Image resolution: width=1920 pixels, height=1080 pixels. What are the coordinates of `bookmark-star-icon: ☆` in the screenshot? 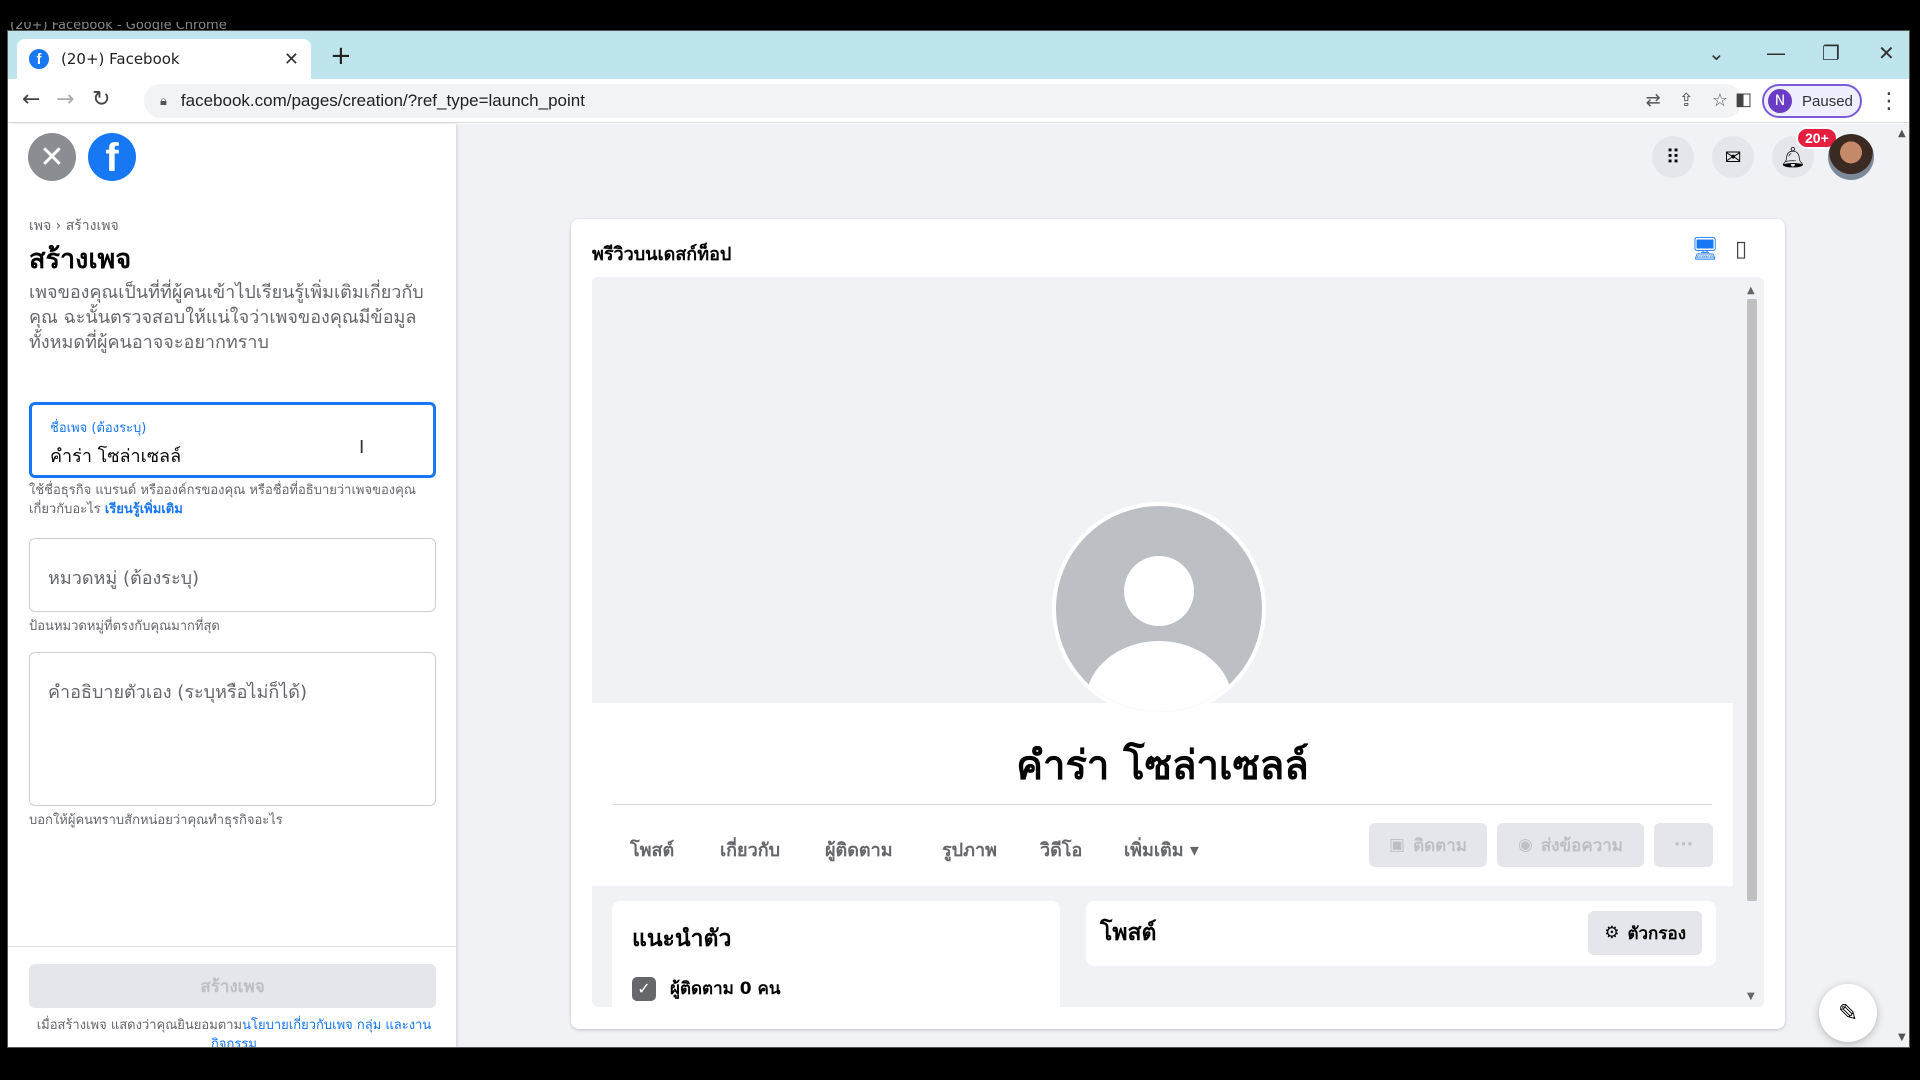 It's located at (1720, 100).